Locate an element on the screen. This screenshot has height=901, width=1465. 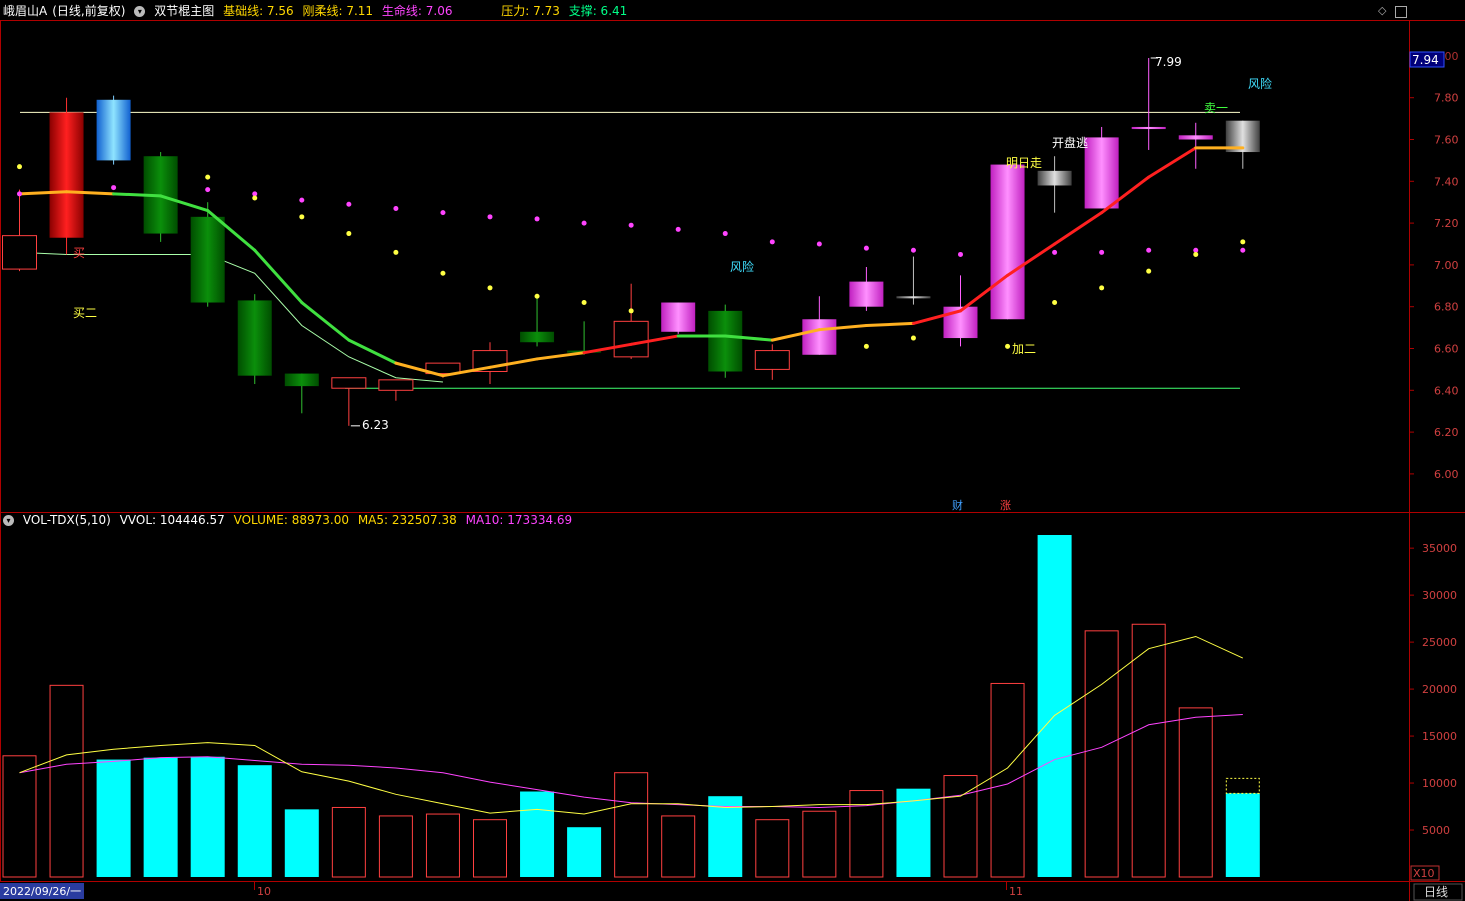
high-price-label: 7.99 is located at coordinates (1168, 62).